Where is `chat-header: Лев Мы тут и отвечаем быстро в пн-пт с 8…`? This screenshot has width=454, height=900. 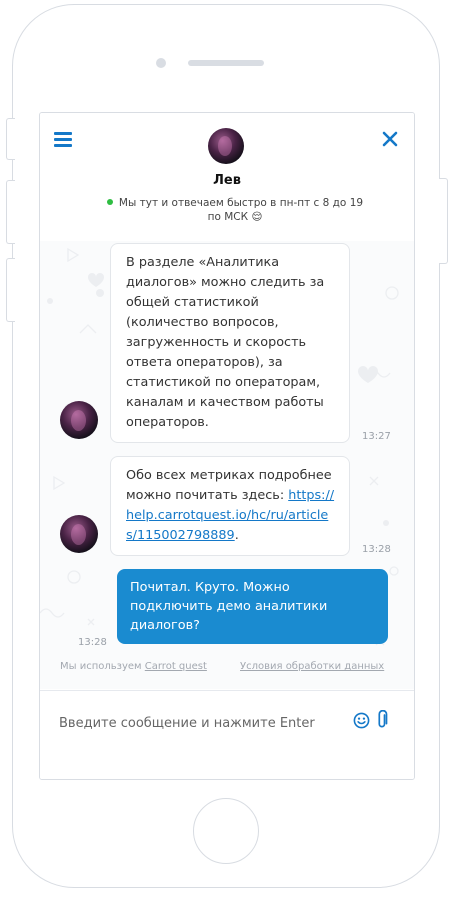
chat-header: Лев Мы тут и отвечаем быстро в пн-пт с 8… is located at coordinates (227, 177).